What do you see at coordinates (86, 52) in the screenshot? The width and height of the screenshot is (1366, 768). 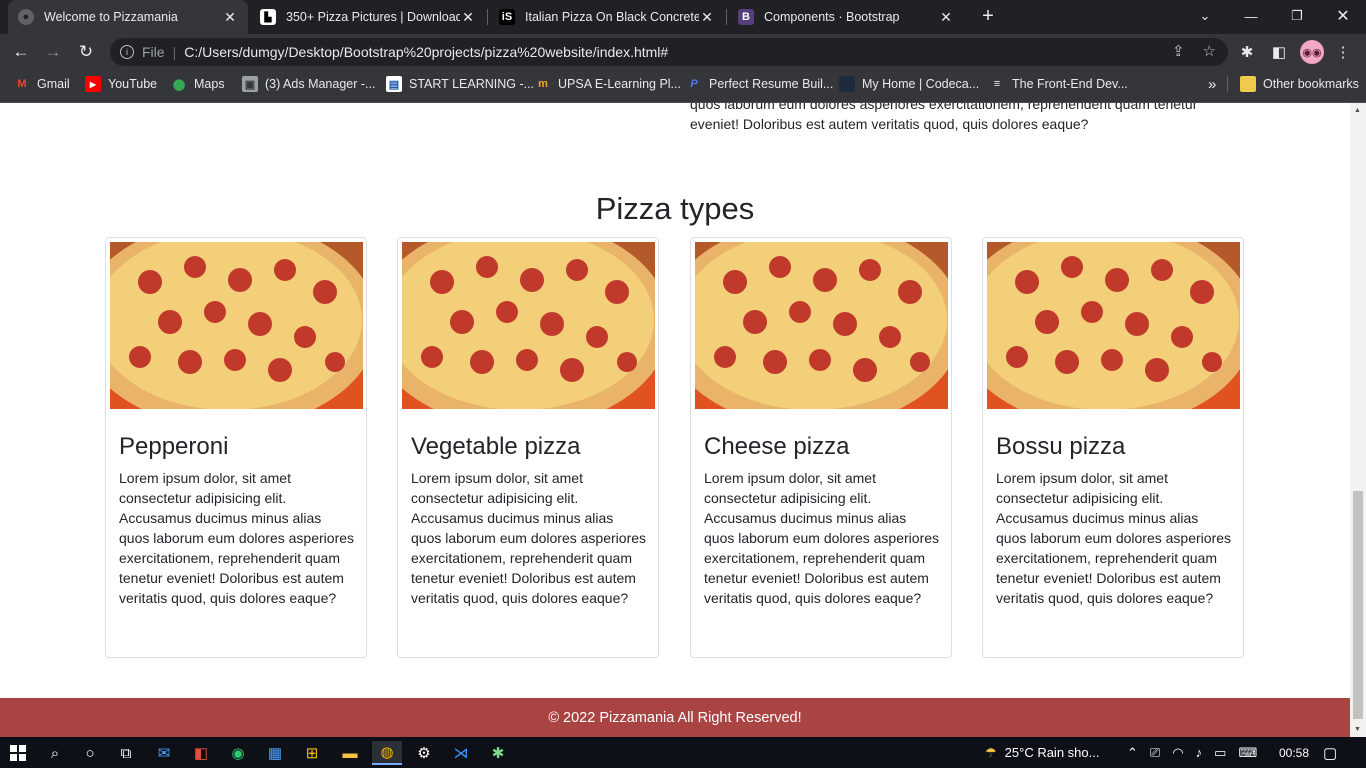 I see `reload-icon: ↻` at bounding box center [86, 52].